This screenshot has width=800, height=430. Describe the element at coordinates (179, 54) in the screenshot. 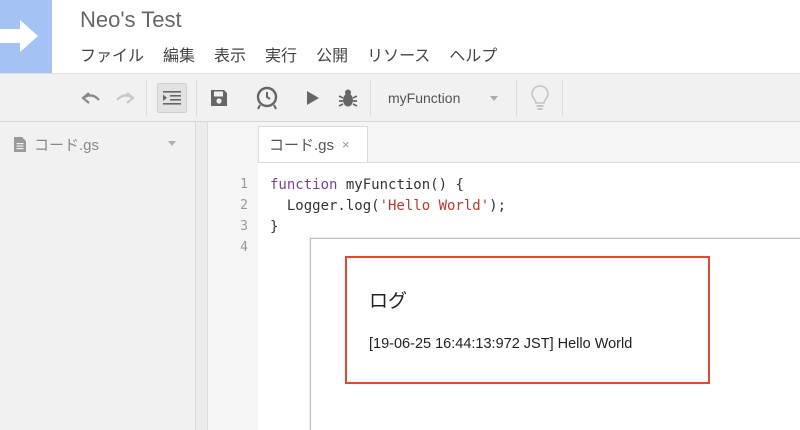

I see `menu-edit: 編集` at that location.